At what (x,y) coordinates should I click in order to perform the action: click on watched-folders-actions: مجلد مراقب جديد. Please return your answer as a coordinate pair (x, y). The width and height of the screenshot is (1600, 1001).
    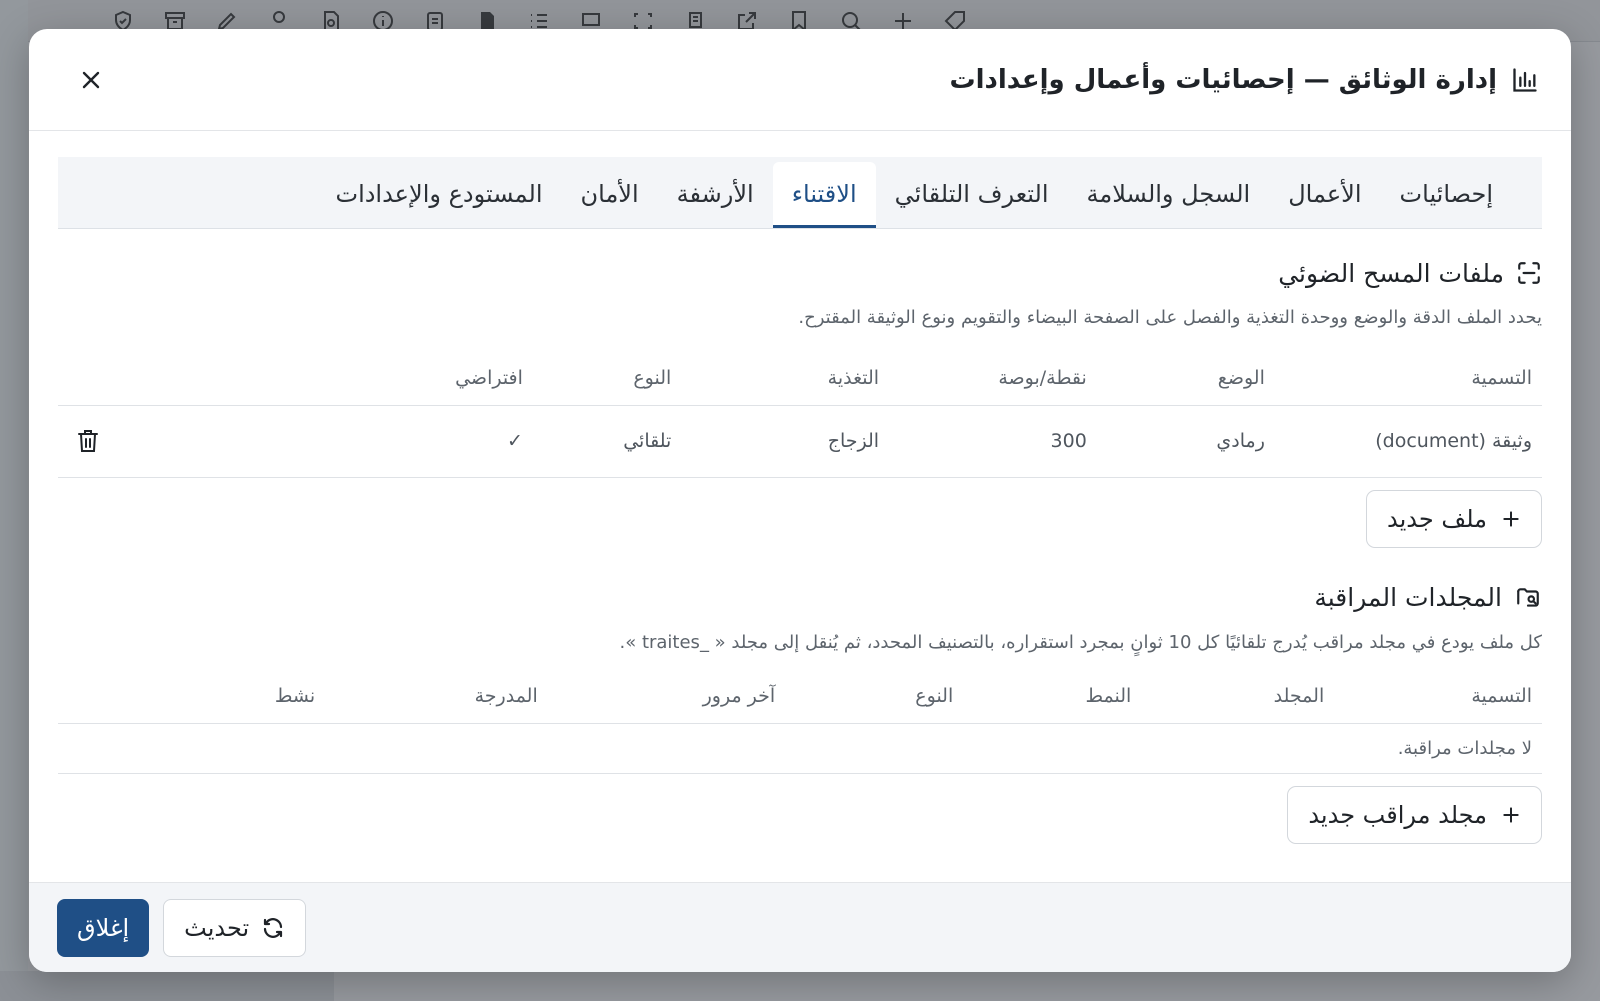
    Looking at the image, I should click on (800, 815).